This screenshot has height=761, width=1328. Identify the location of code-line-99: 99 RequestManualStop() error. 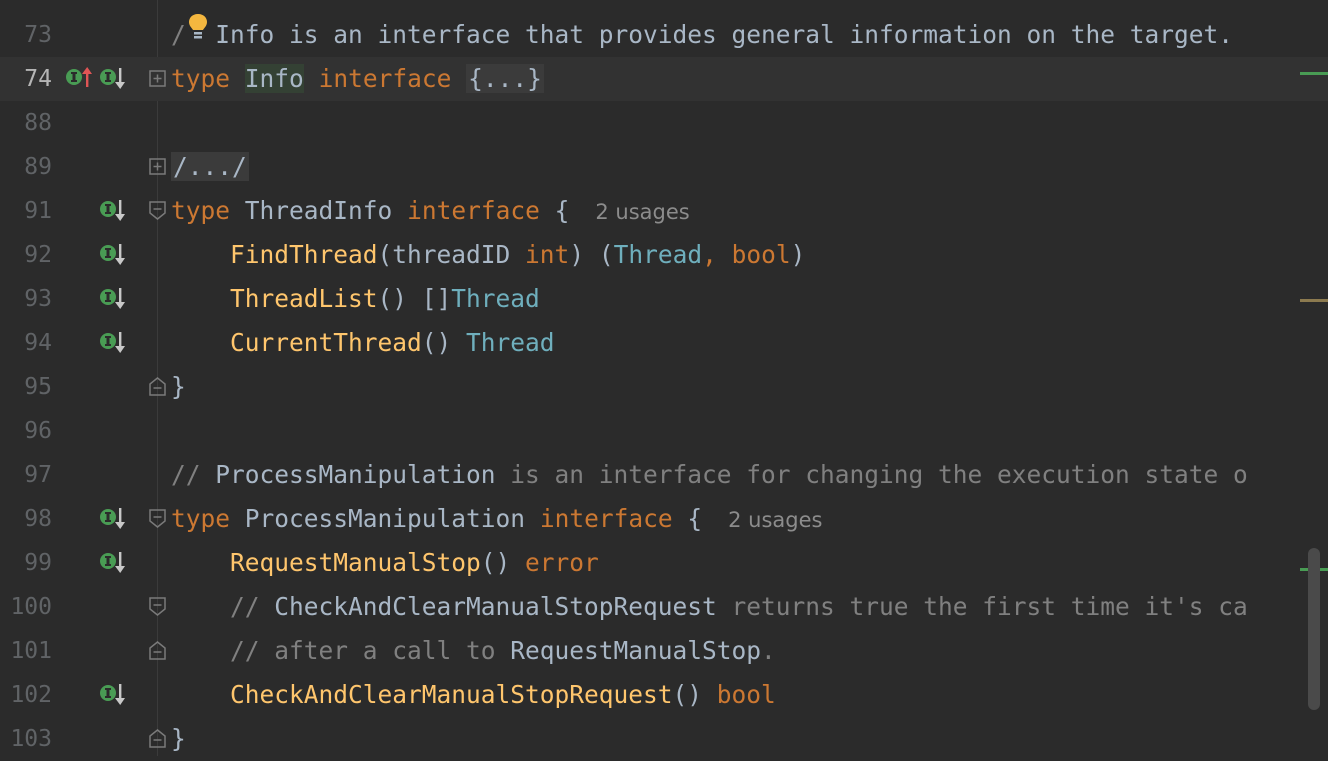
(664, 563).